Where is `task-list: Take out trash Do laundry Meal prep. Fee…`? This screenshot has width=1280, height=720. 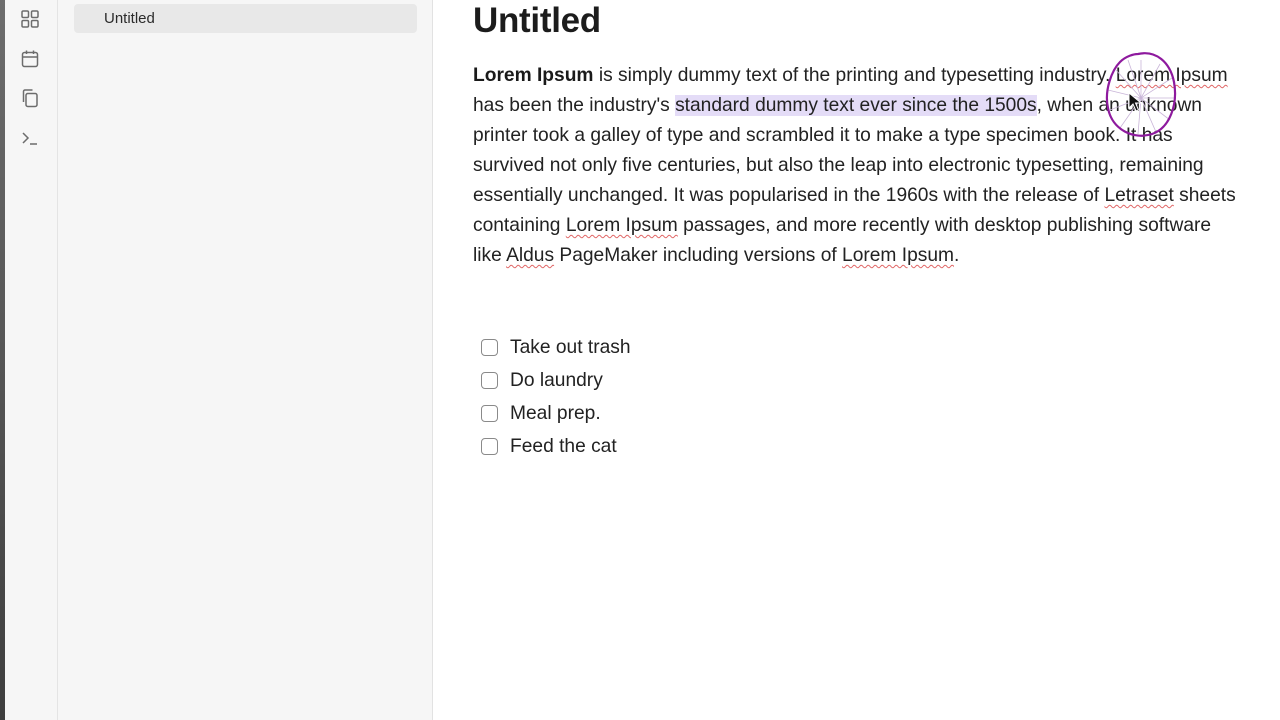 task-list: Take out trash Do laundry Meal prep. Fee… is located at coordinates (556, 397).